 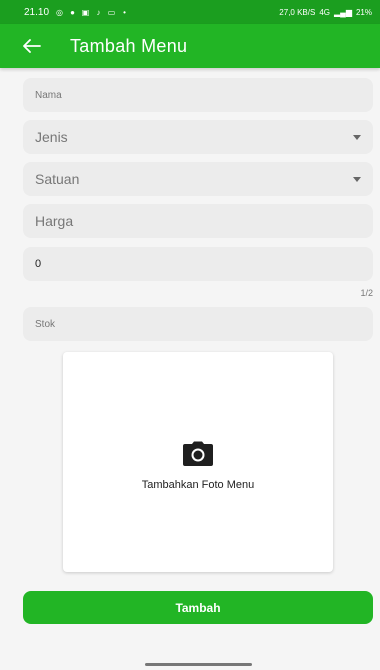 I want to click on network-type: 4G, so click(x=324, y=12).